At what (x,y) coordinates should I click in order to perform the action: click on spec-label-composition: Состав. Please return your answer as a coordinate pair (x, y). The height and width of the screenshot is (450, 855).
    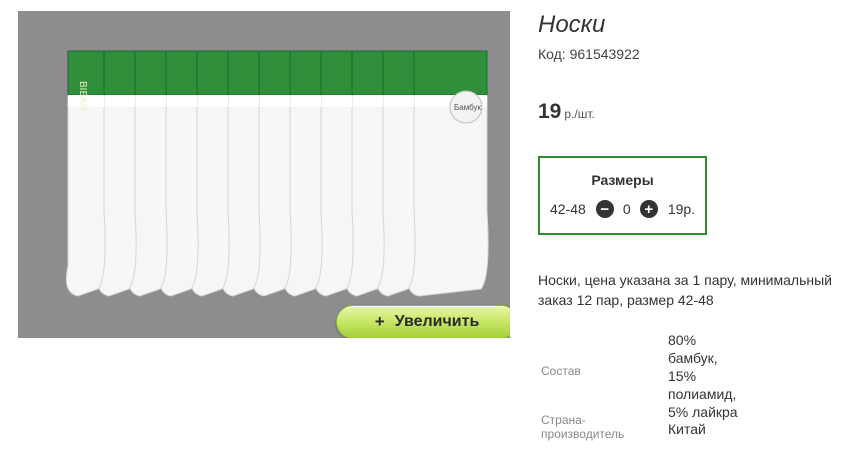
    Looking at the image, I should click on (561, 371).